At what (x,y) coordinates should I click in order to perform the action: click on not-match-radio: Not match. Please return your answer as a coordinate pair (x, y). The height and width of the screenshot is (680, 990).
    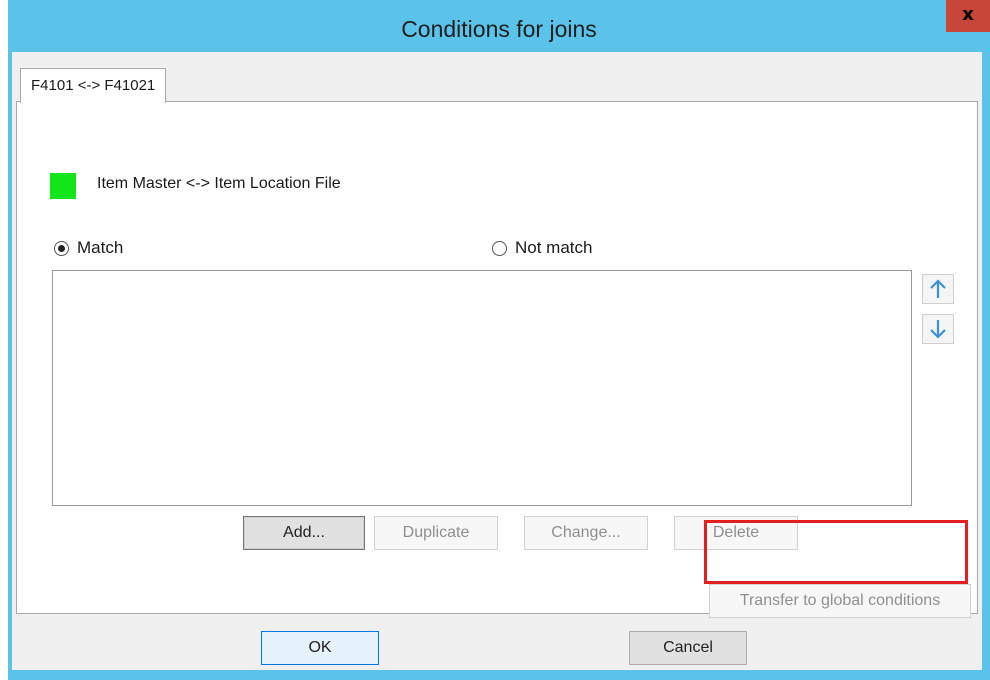
    Looking at the image, I should click on (542, 248).